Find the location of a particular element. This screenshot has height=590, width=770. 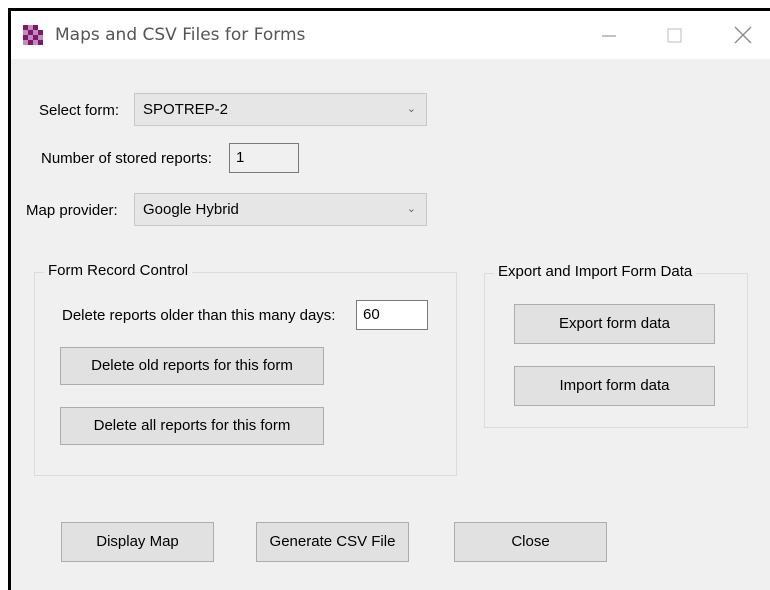

select-form-label: Select form: is located at coordinates (79, 110).